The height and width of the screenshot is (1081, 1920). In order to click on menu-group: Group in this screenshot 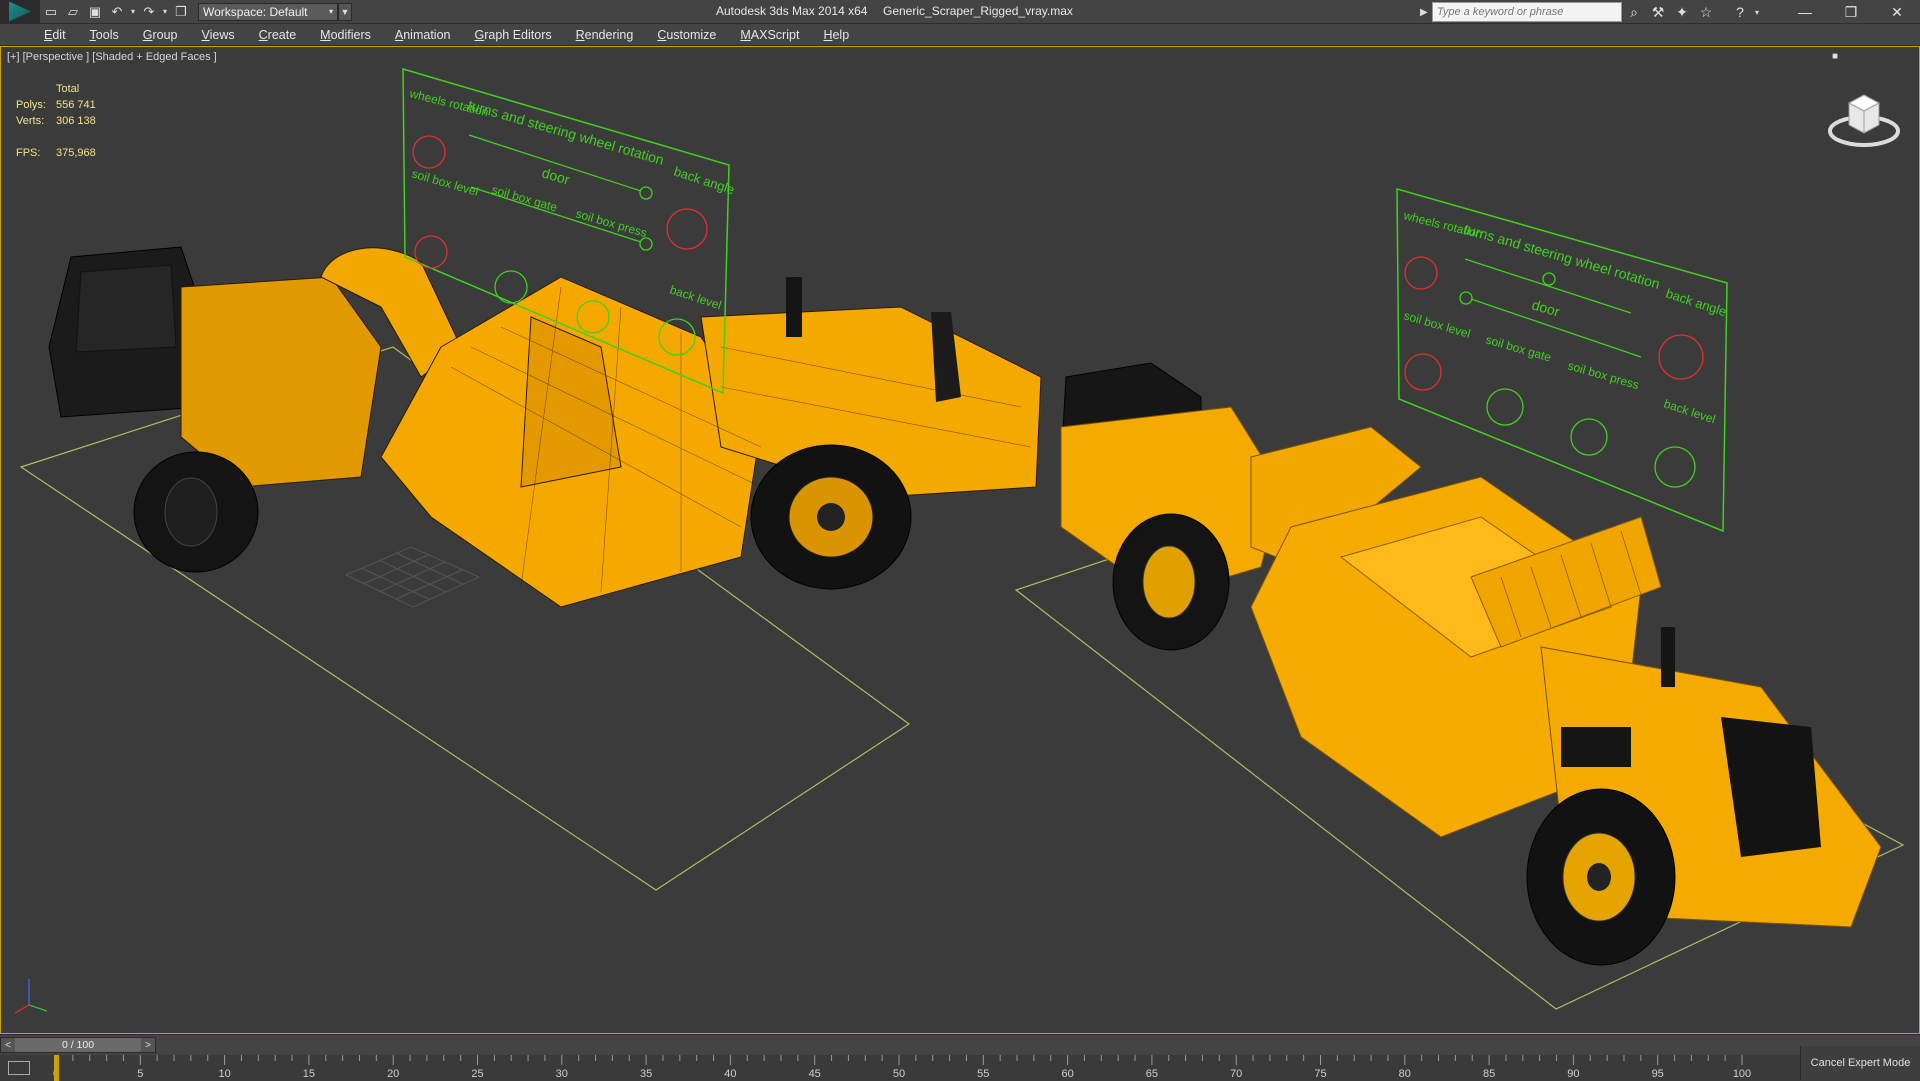, I will do `click(160, 35)`.